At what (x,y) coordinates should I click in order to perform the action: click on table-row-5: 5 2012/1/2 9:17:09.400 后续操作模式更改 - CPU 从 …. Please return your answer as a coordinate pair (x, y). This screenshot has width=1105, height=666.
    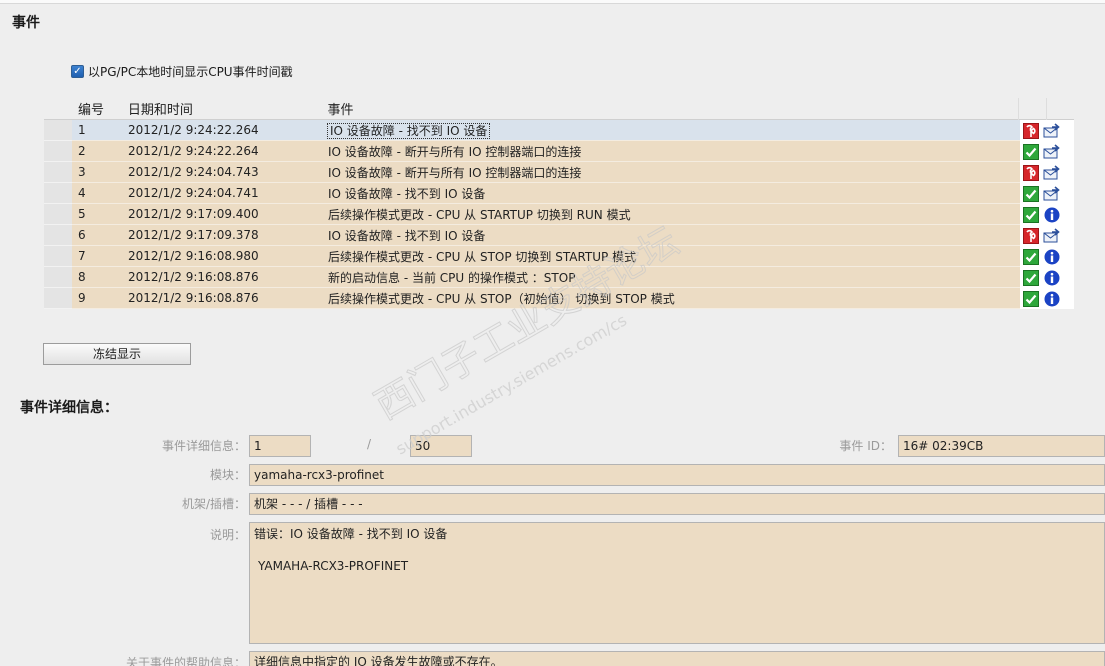
    Looking at the image, I should click on (559, 214).